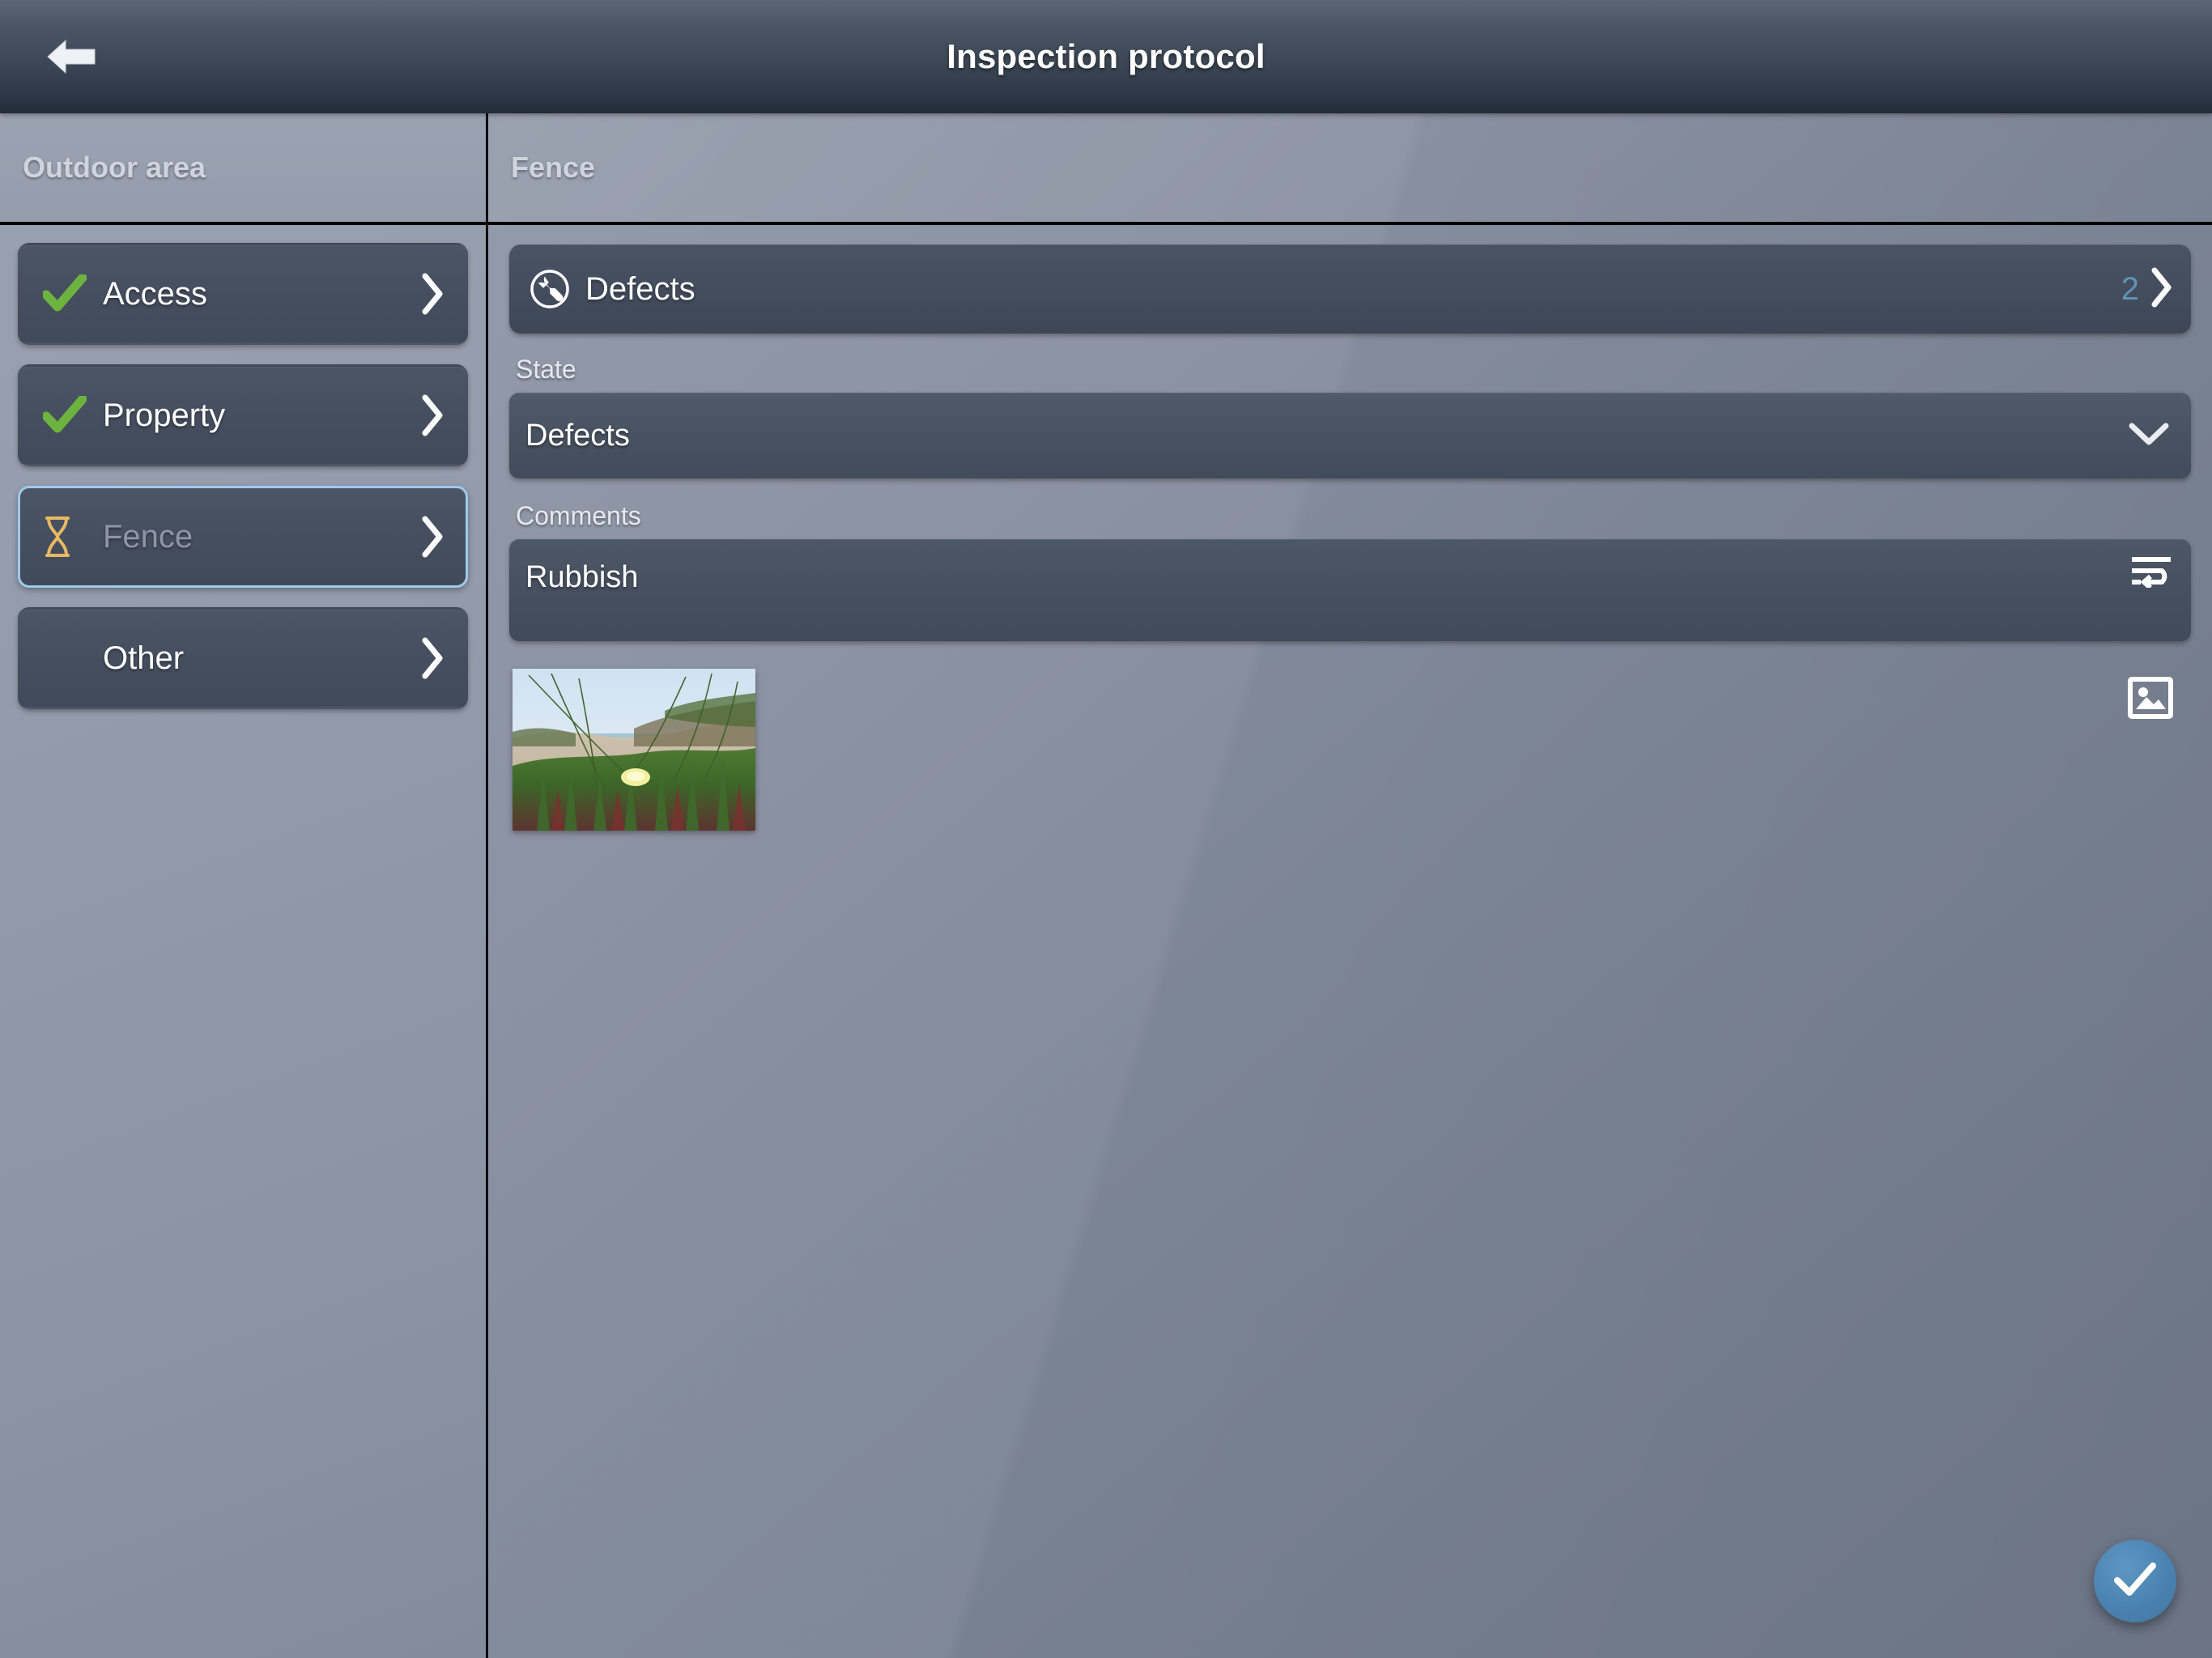 The image size is (2212, 1658). What do you see at coordinates (243, 477) in the screenshot?
I see `sidebar-list: Access Property Fence Other` at bounding box center [243, 477].